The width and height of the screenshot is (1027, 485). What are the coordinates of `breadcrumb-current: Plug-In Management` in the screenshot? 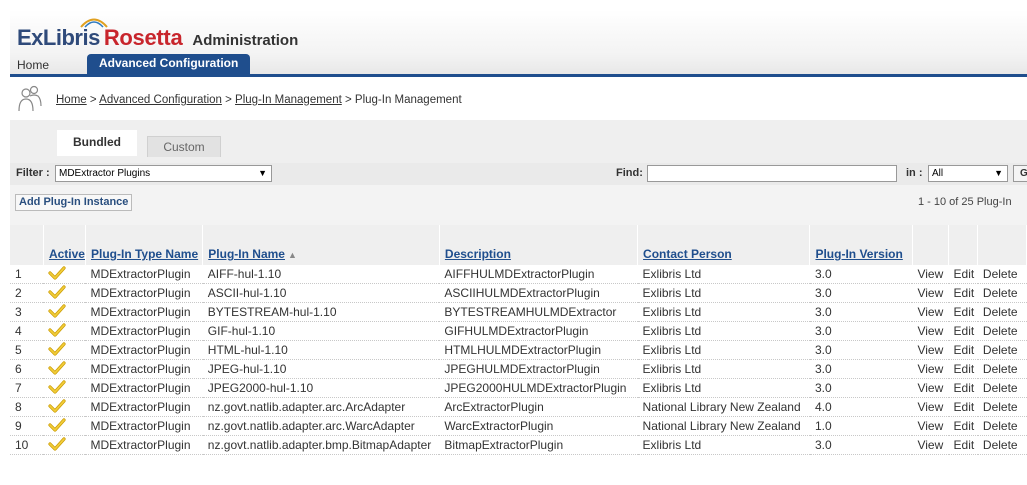 It's located at (408, 100).